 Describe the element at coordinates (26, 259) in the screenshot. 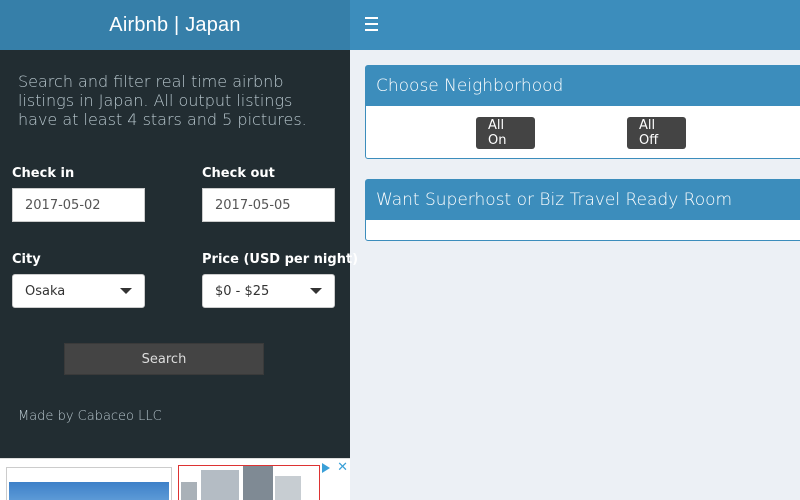

I see `city-label: City` at that location.